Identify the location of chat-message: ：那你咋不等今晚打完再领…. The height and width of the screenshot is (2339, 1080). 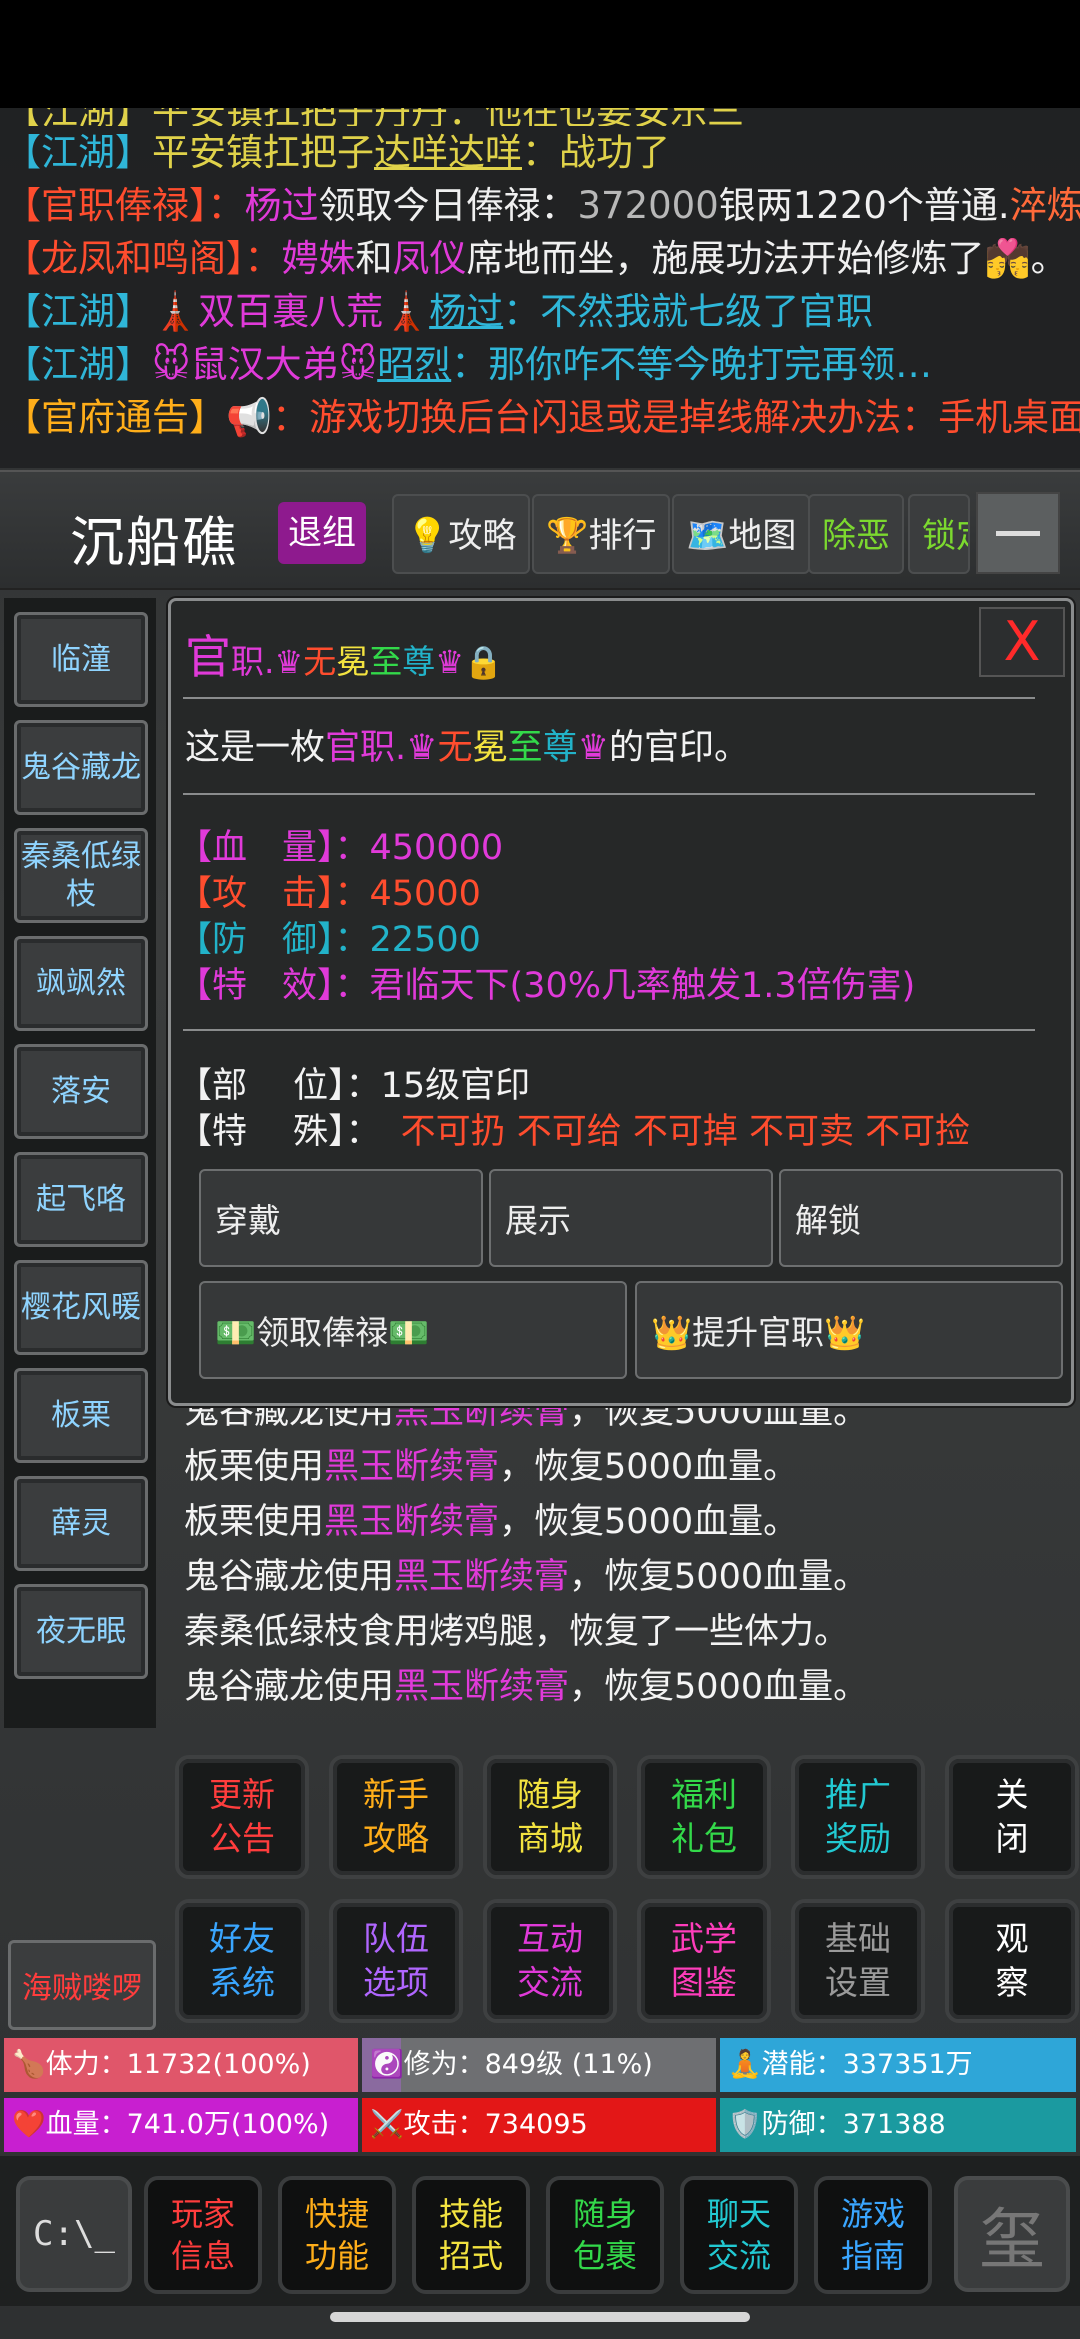
(692, 364).